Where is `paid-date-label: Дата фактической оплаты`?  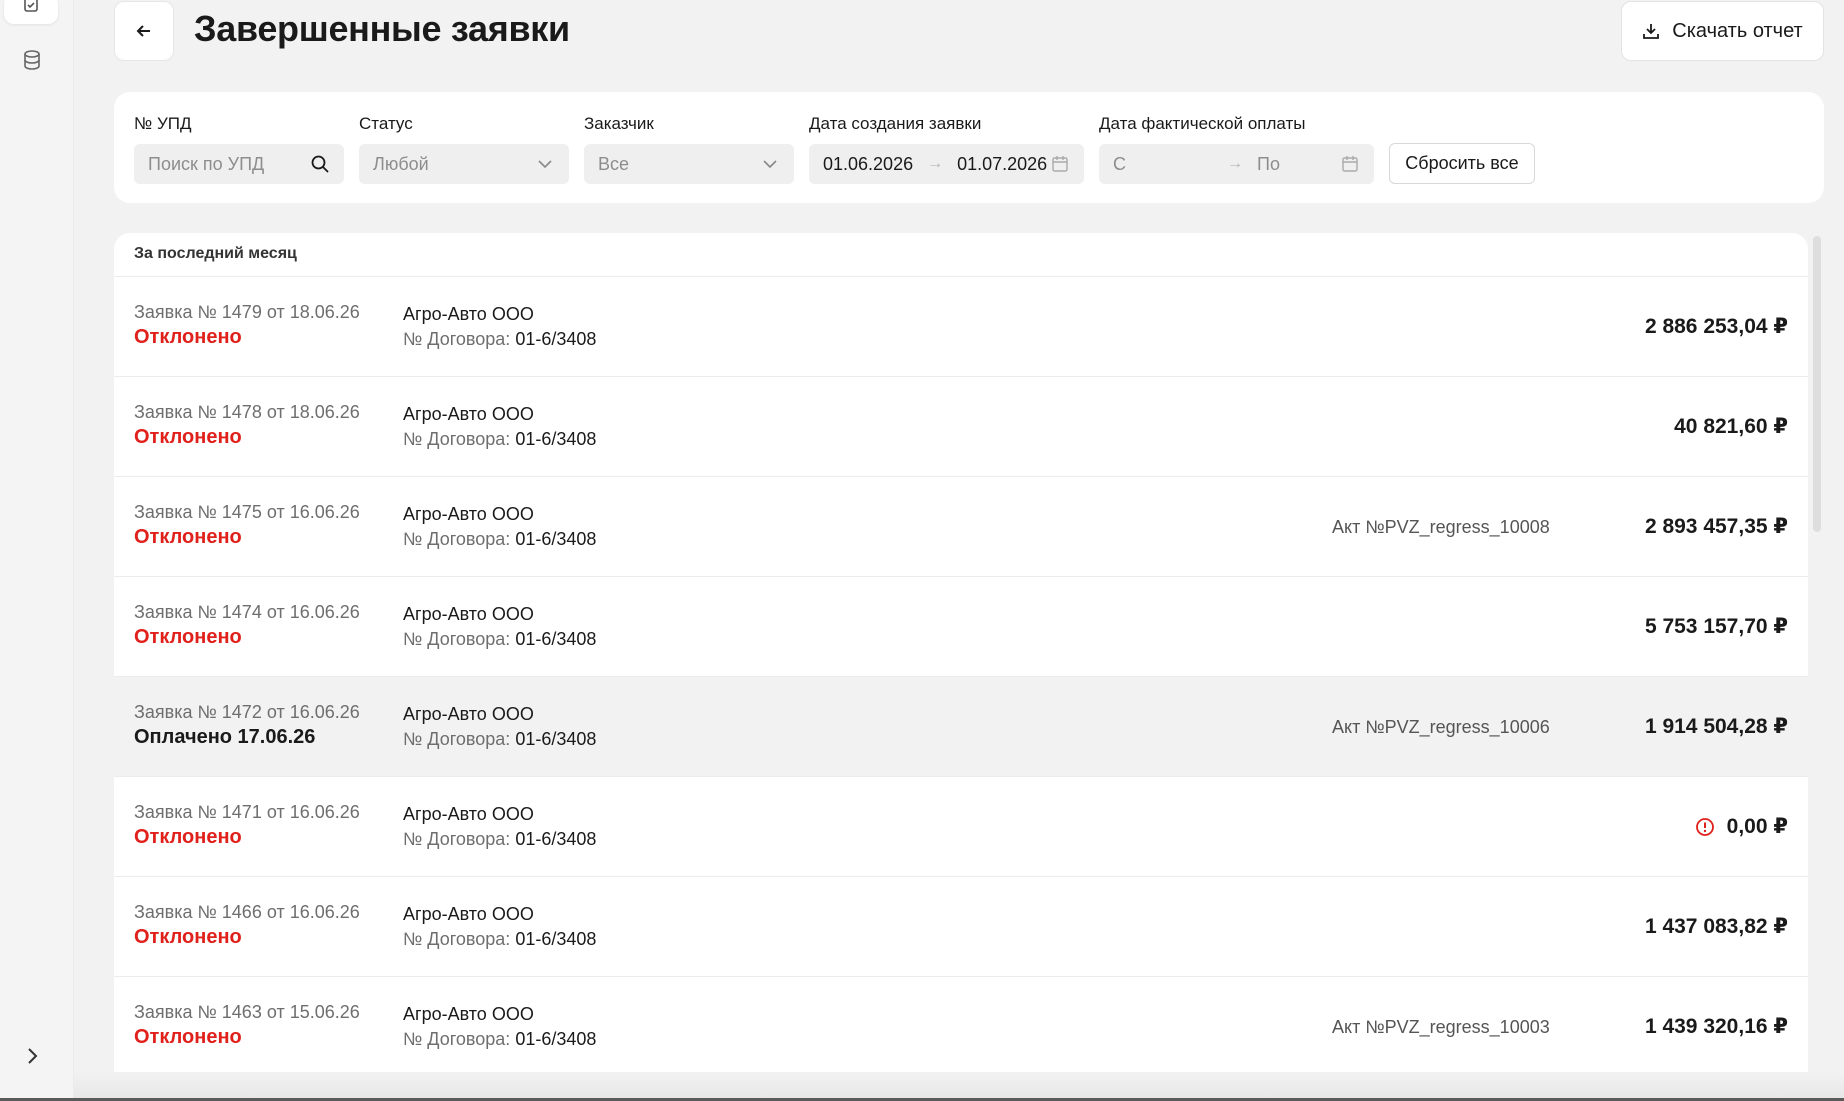 paid-date-label: Дата фактической оплаты is located at coordinates (1202, 123).